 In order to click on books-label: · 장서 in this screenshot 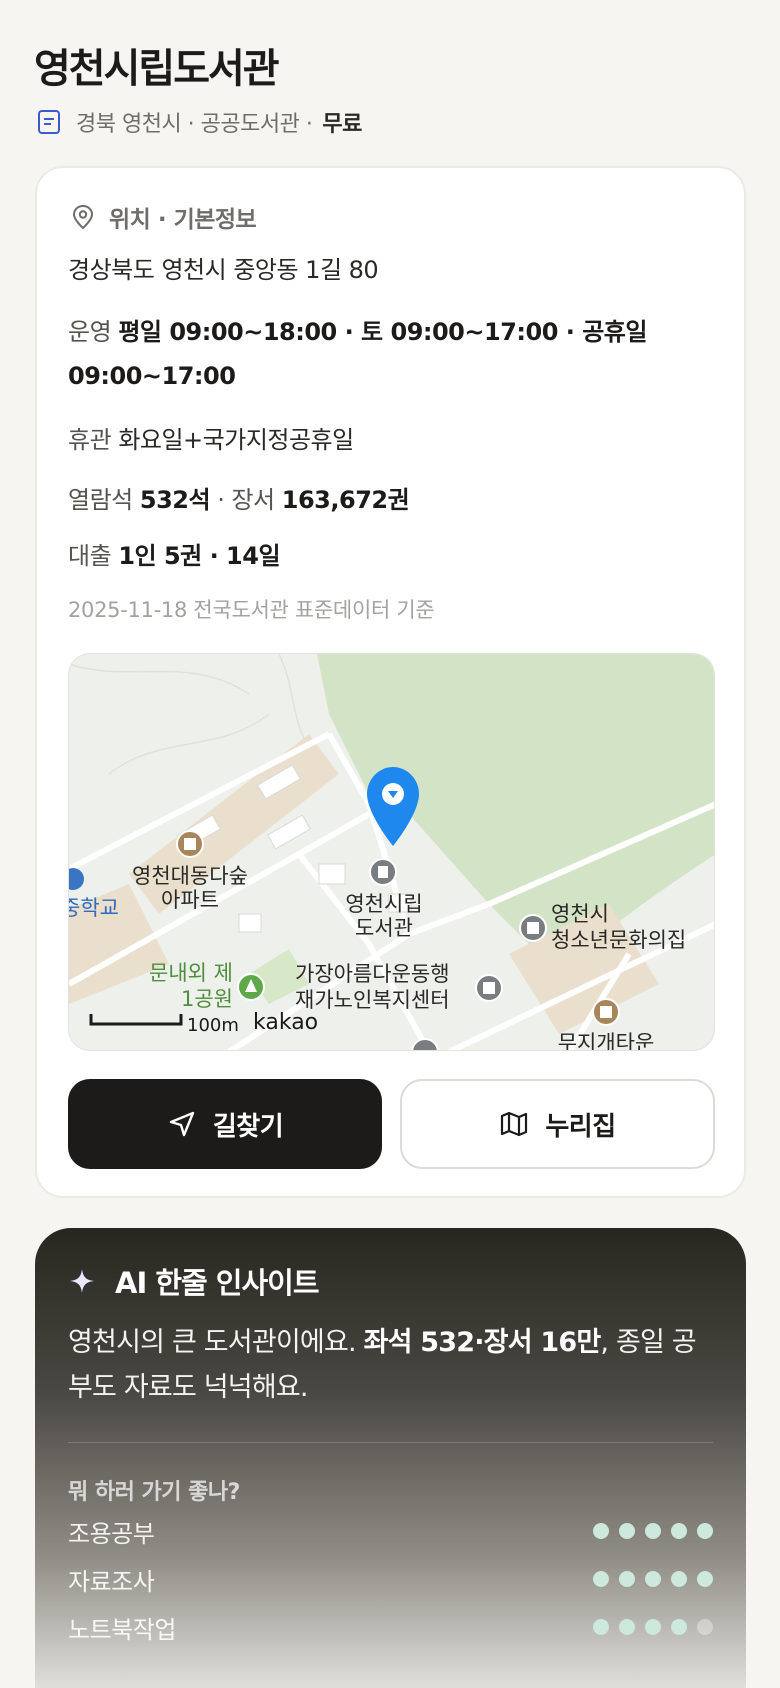, I will do `click(246, 500)`.